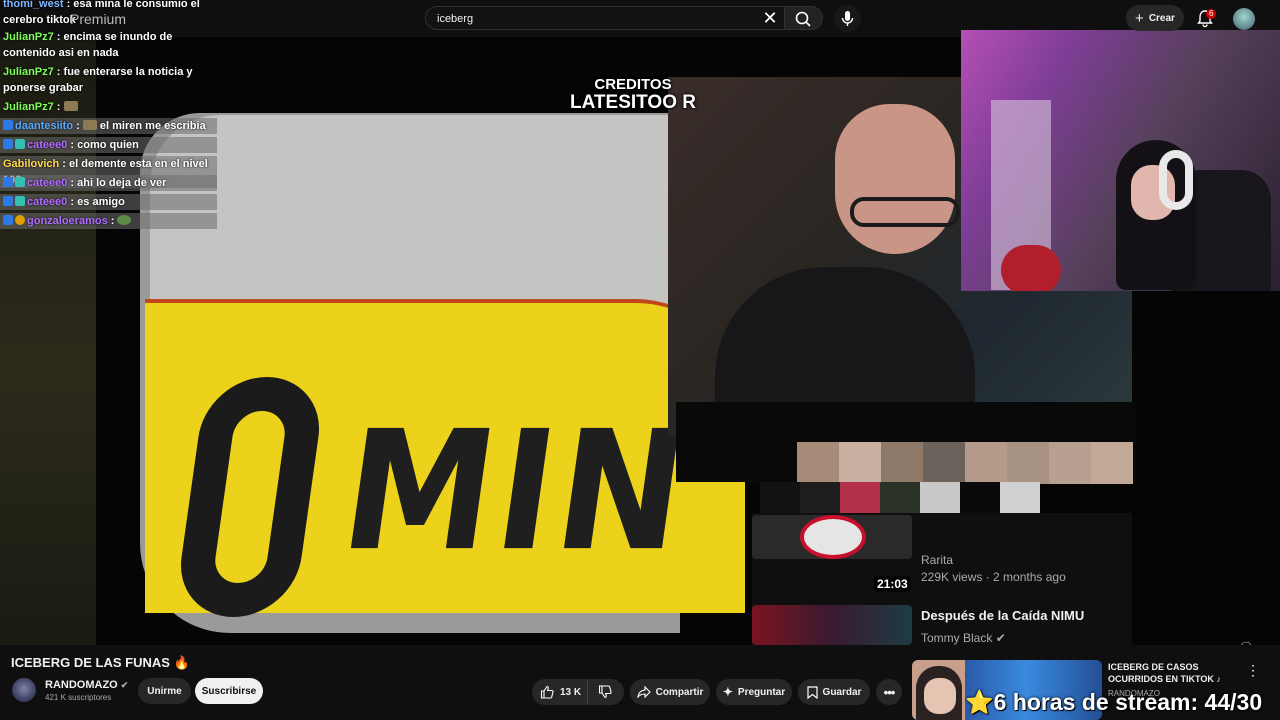 The image size is (1280, 720). Describe the element at coordinates (560, 692) in the screenshot. I see `like-button: 13 K` at that location.